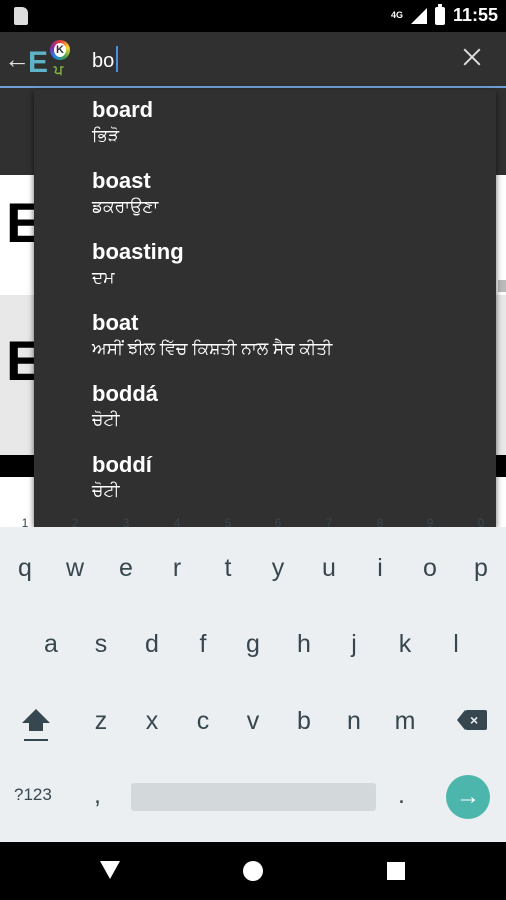 This screenshot has height=900, width=506. Describe the element at coordinates (97, 795) in the screenshot. I see `comma-key: ,` at that location.